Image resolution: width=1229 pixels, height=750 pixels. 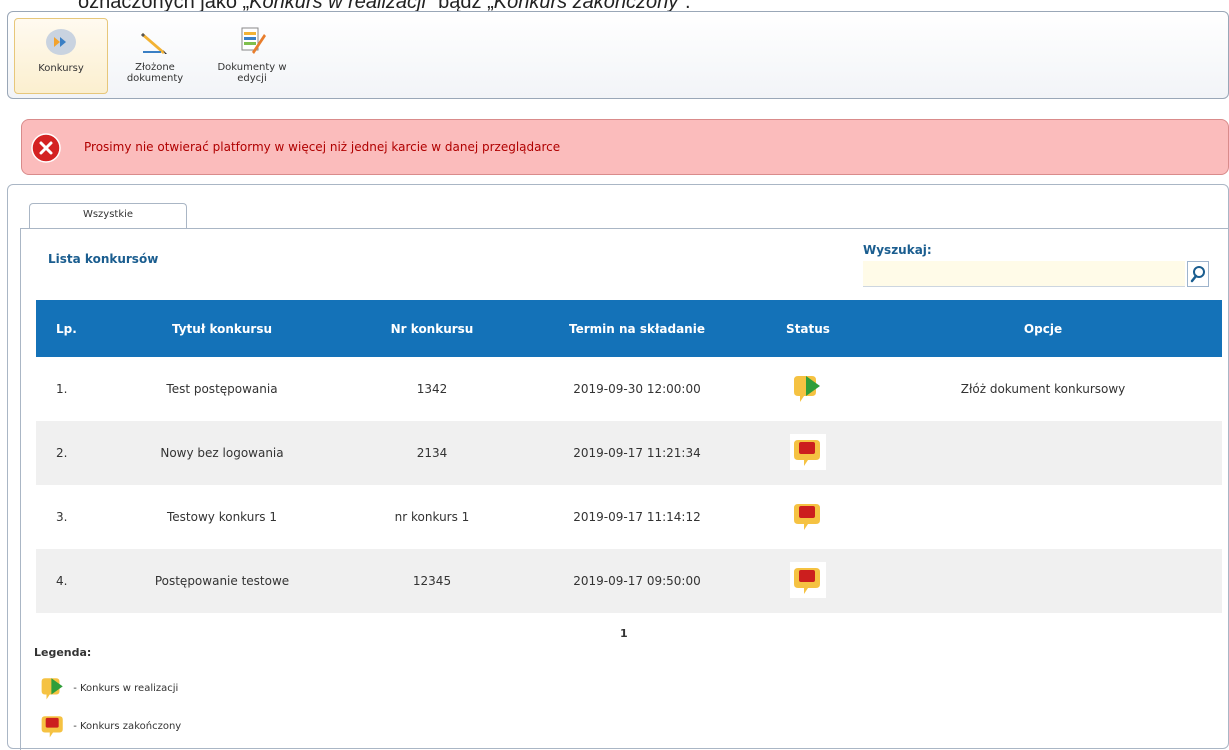 What do you see at coordinates (808, 328) in the screenshot?
I see `header-status: Status` at bounding box center [808, 328].